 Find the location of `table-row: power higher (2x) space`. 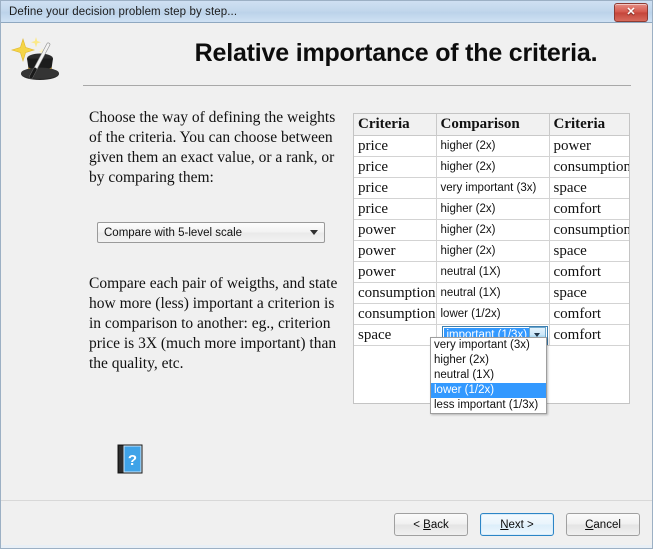

table-row: power higher (2x) space is located at coordinates (491, 251).